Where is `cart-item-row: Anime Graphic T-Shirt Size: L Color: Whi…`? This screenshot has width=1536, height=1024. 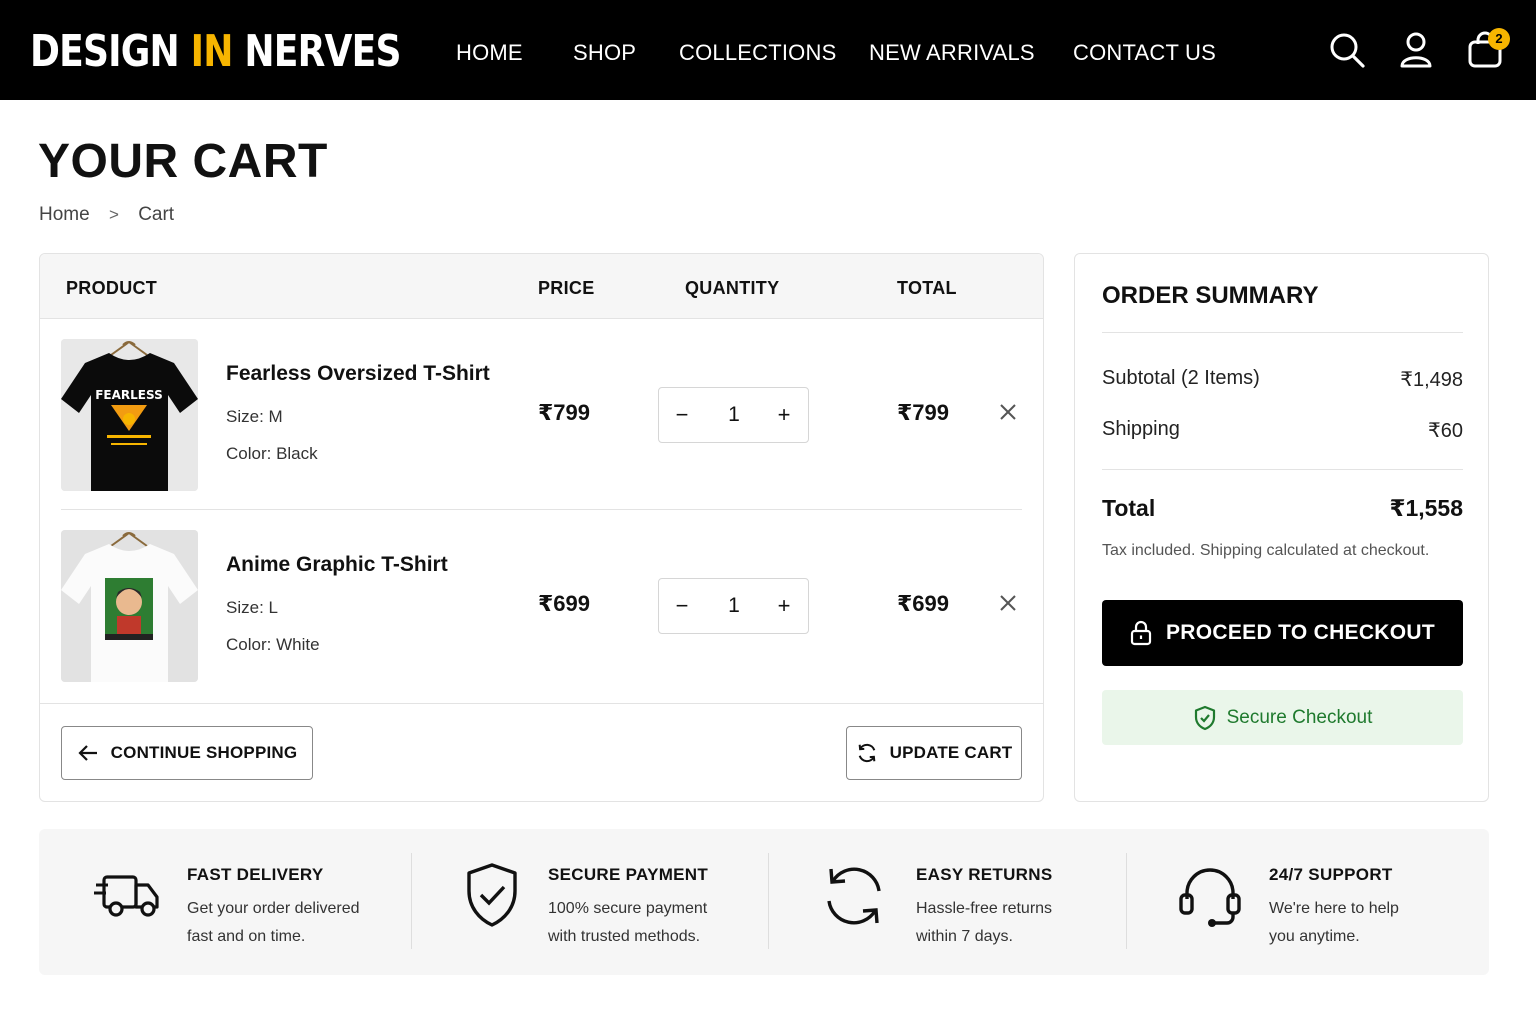
cart-item-row: Anime Graphic T-Shirt Size: L Color: Whi… is located at coordinates (541, 606).